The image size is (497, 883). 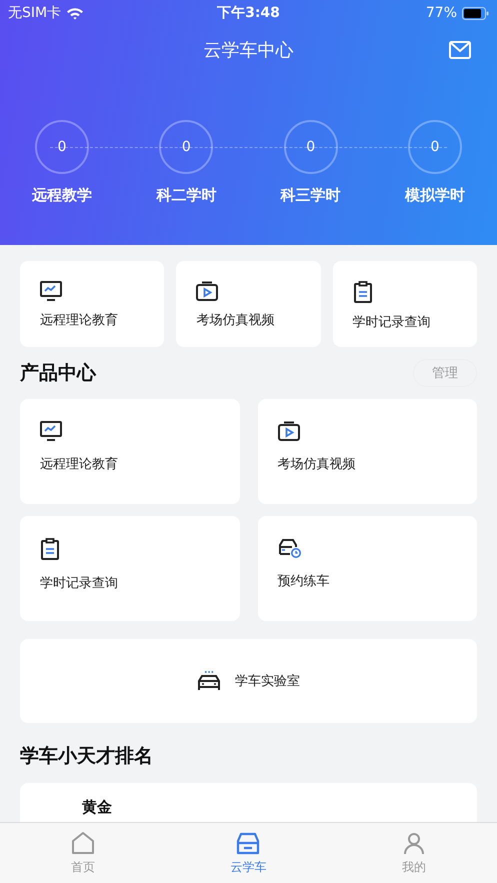 What do you see at coordinates (79, 320) in the screenshot?
I see `quick-link-label: 远程理论教育` at bounding box center [79, 320].